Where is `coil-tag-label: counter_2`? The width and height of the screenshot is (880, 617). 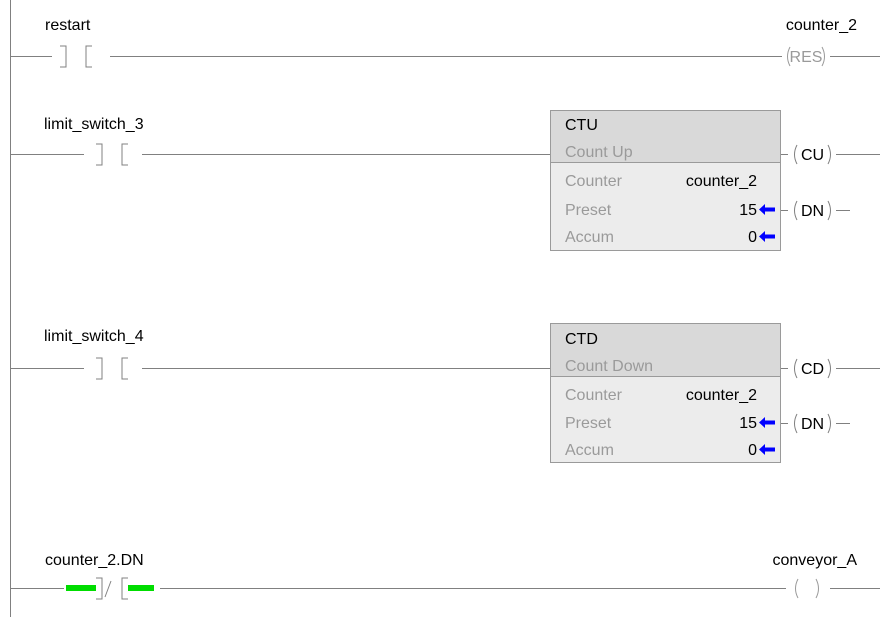
coil-tag-label: counter_2 is located at coordinates (821, 25).